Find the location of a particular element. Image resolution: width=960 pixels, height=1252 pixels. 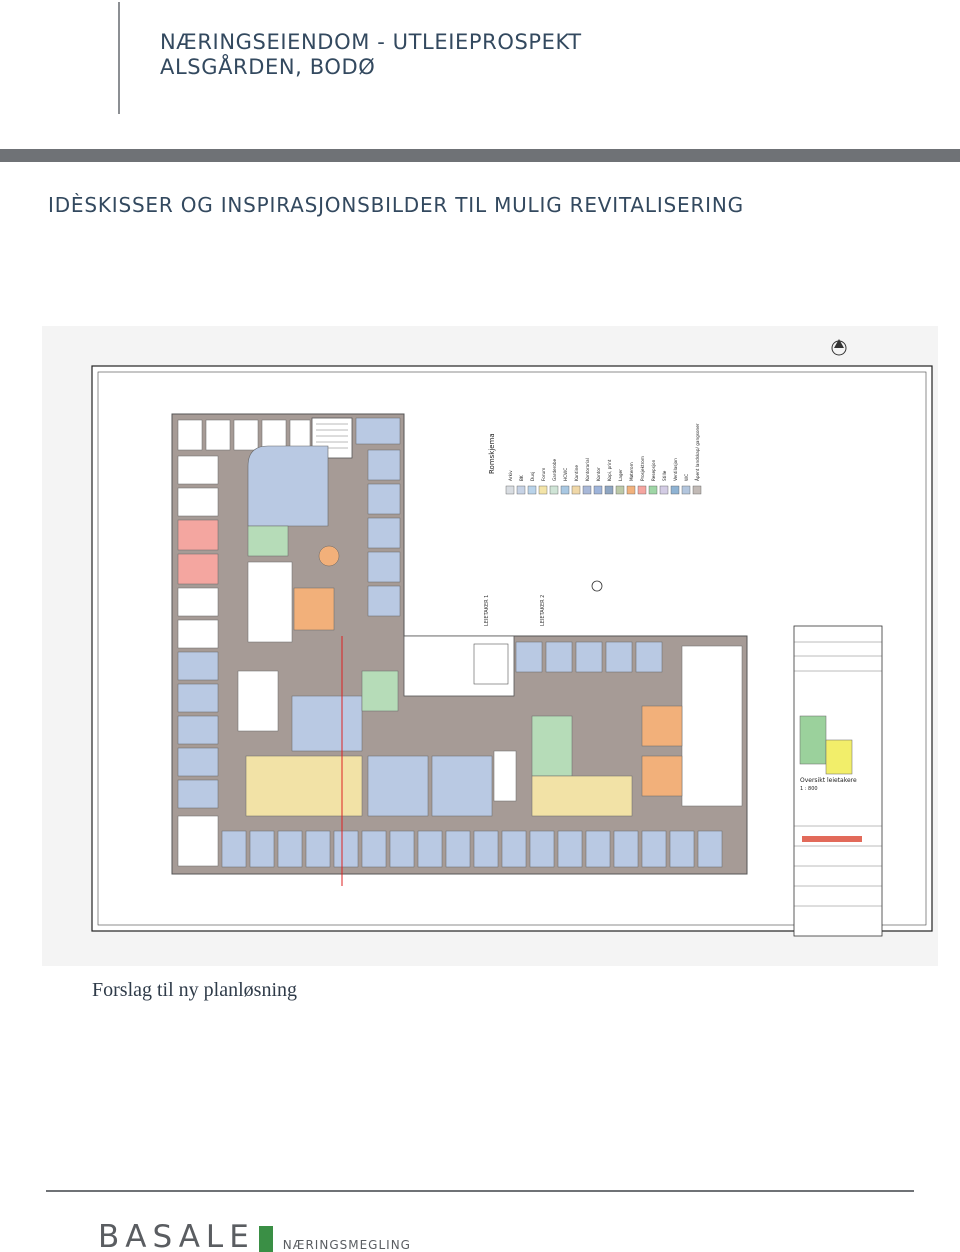

footer-rule is located at coordinates (480, 1191).